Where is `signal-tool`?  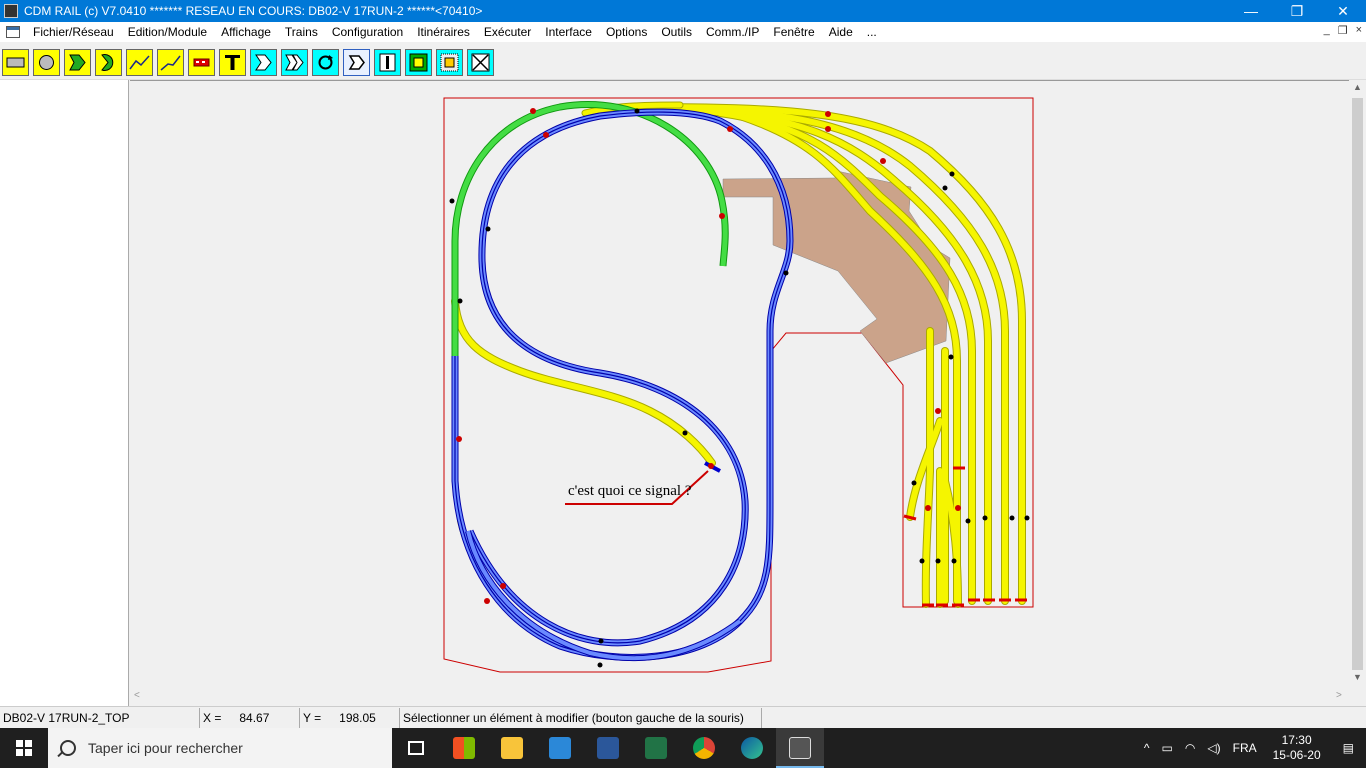 signal-tool is located at coordinates (387, 62).